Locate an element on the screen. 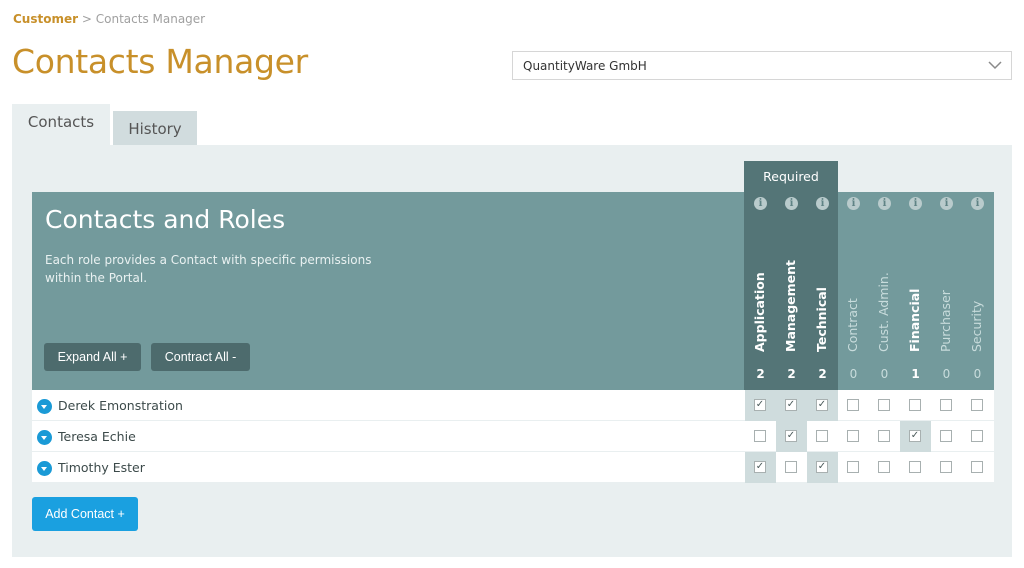 This screenshot has height=568, width=1024. role-header-contract: Contract is located at coordinates (852, 325).